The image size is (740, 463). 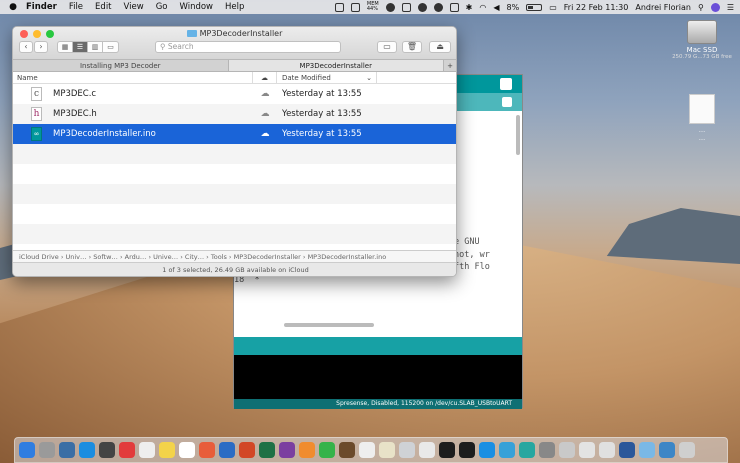 I want to click on gallery-view-button: ▭, so click(x=110, y=47).